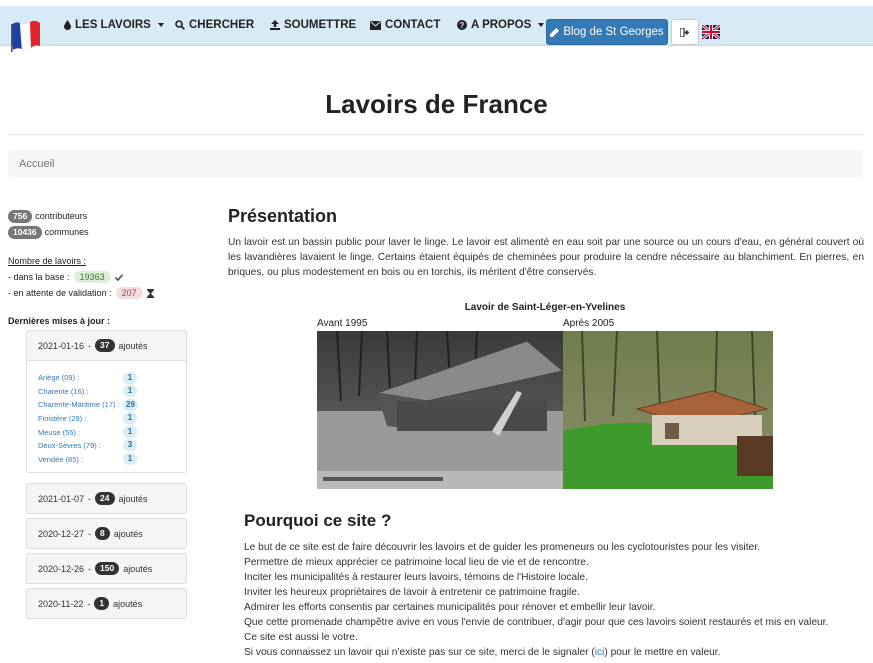 The width and height of the screenshot is (873, 663). I want to click on update-count-badge: 150, so click(107, 568).